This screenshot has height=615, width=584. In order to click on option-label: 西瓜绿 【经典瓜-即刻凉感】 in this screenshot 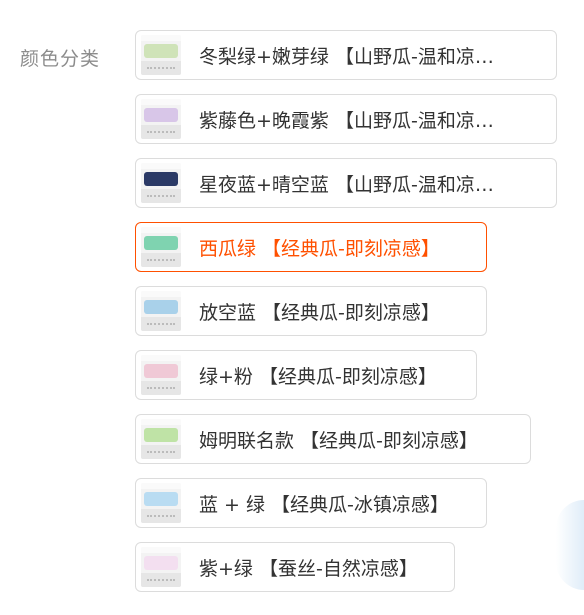, I will do `click(319, 248)`.